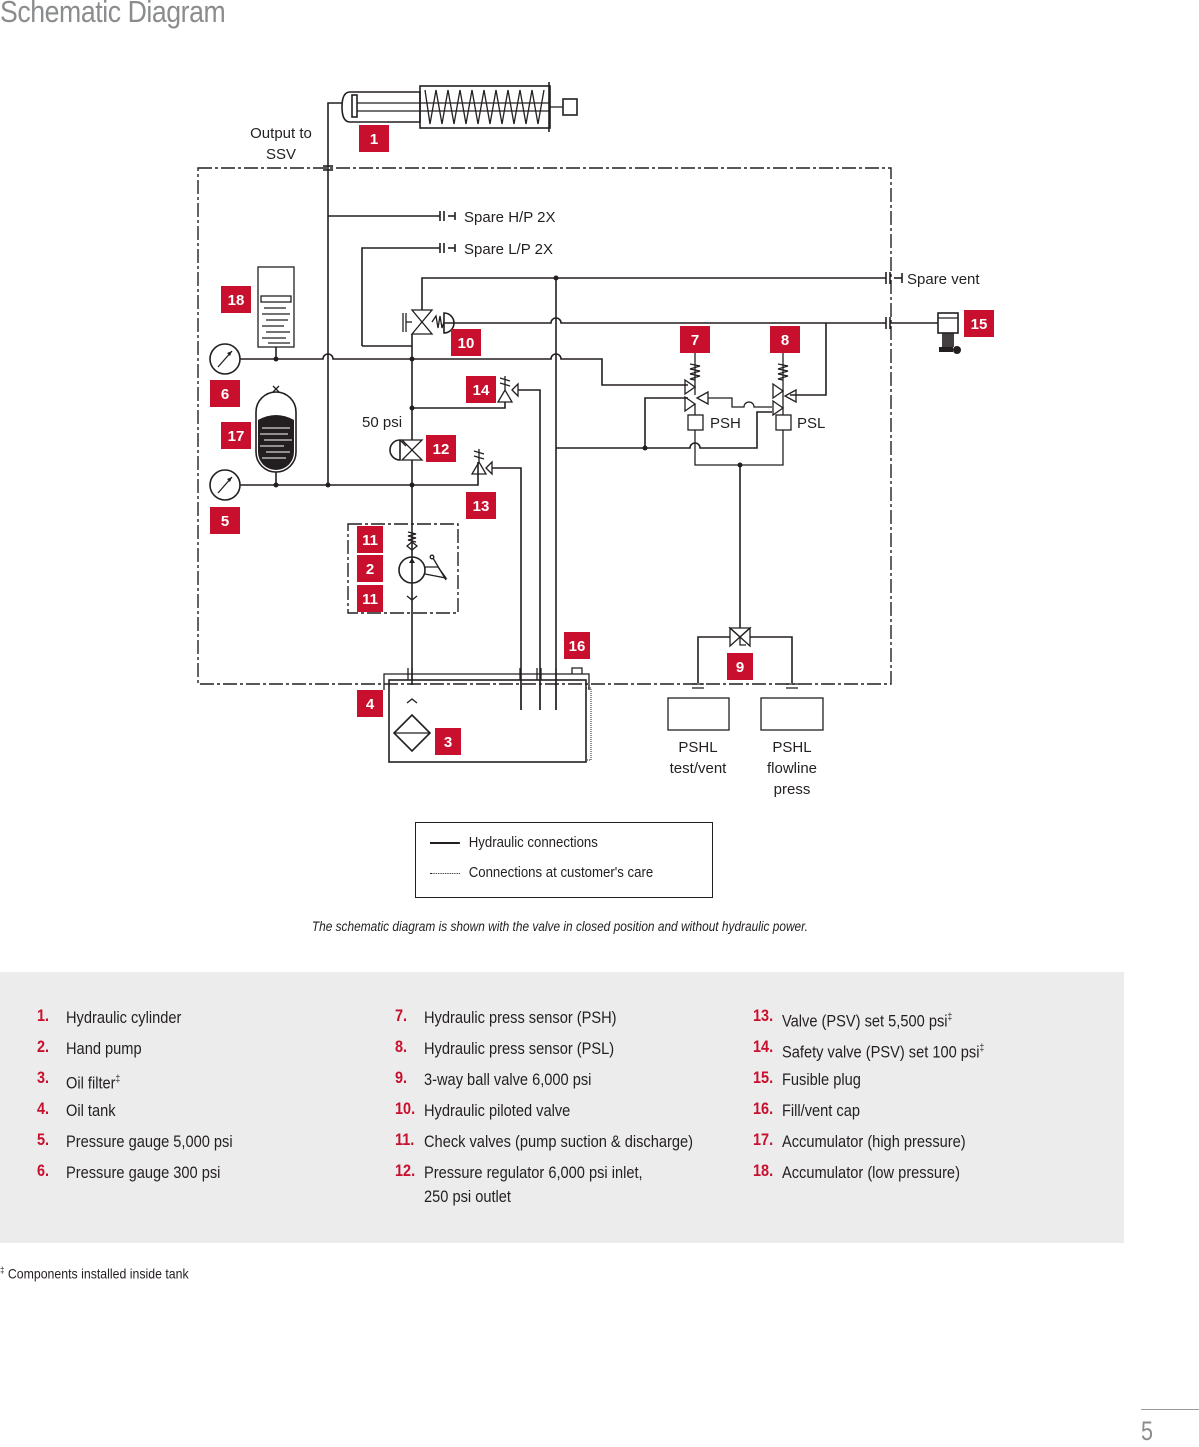  I want to click on badge-13: 13, so click(481, 505).